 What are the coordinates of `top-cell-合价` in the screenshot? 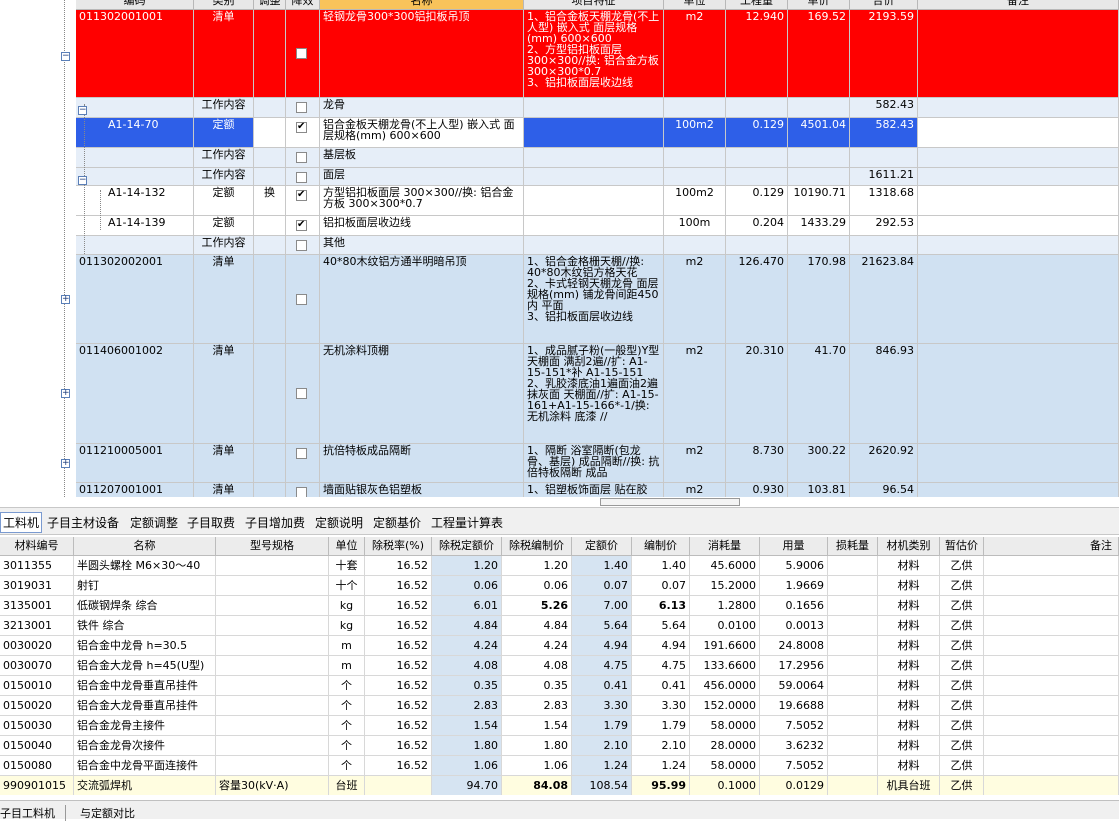 It's located at (884, 158).